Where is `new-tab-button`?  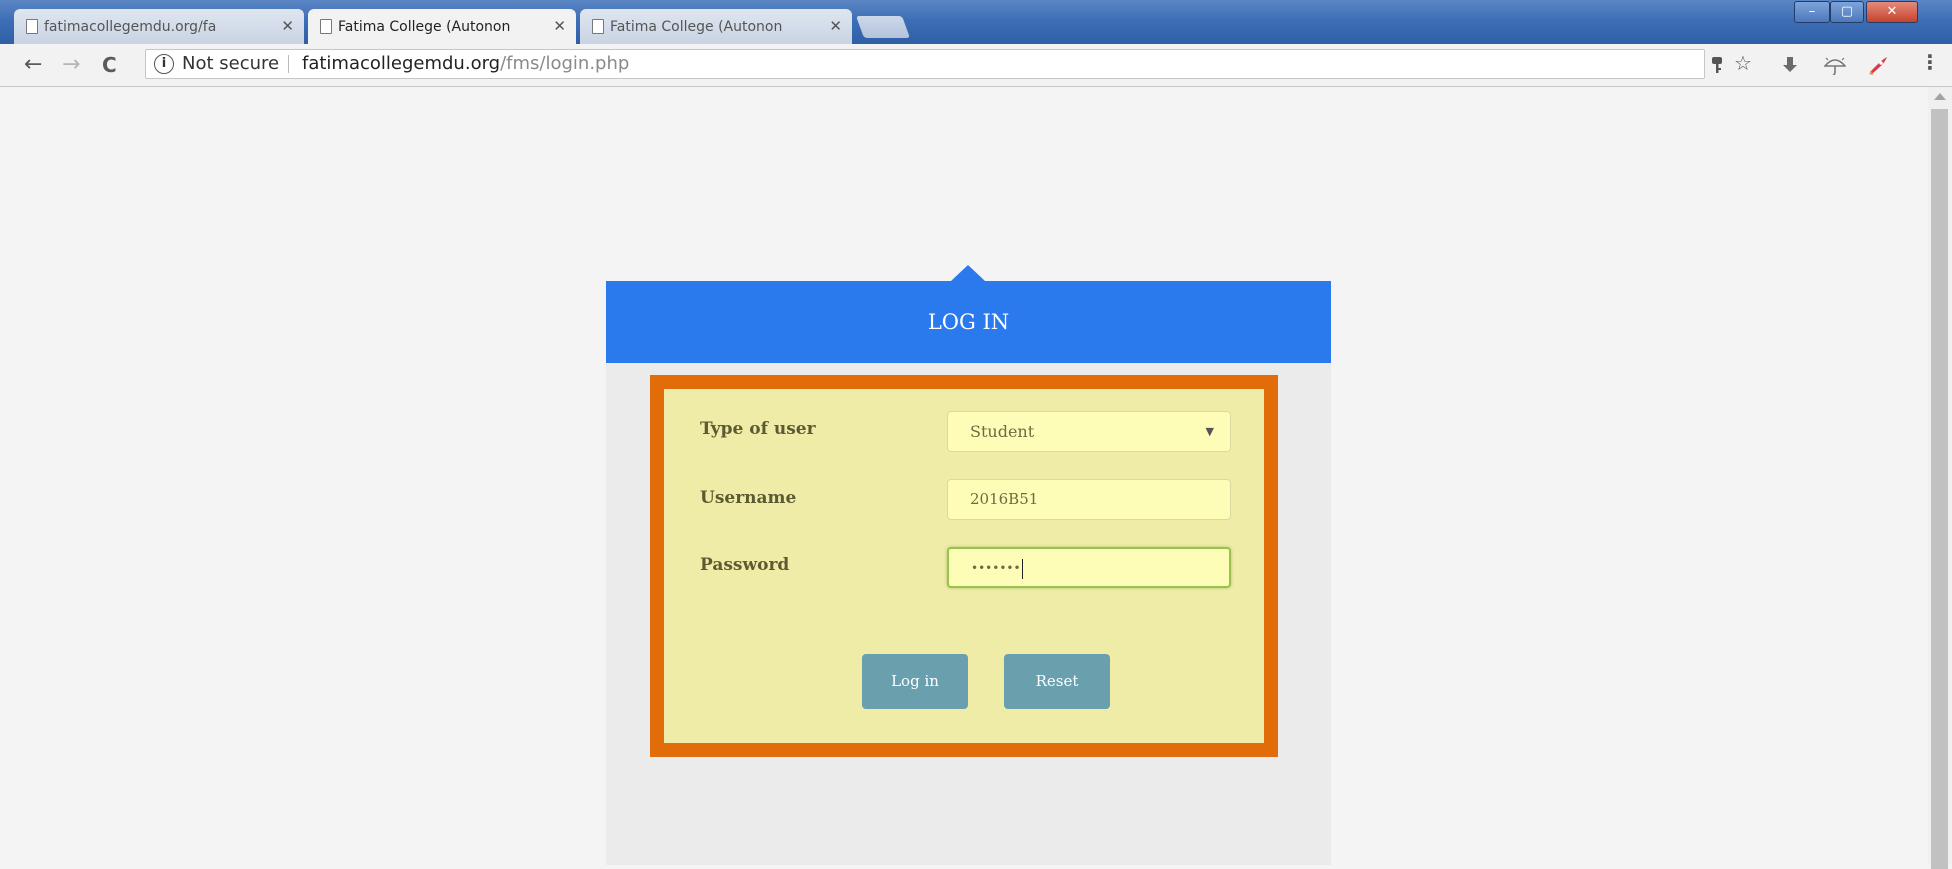 new-tab-button is located at coordinates (883, 27).